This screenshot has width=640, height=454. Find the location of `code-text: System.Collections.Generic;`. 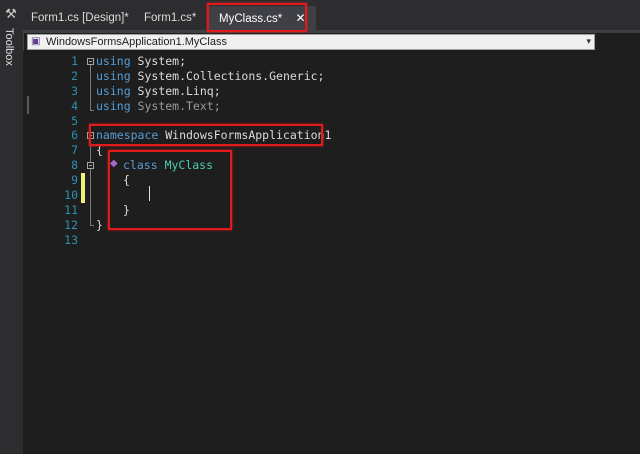

code-text: System.Collections.Generic; is located at coordinates (227, 76).